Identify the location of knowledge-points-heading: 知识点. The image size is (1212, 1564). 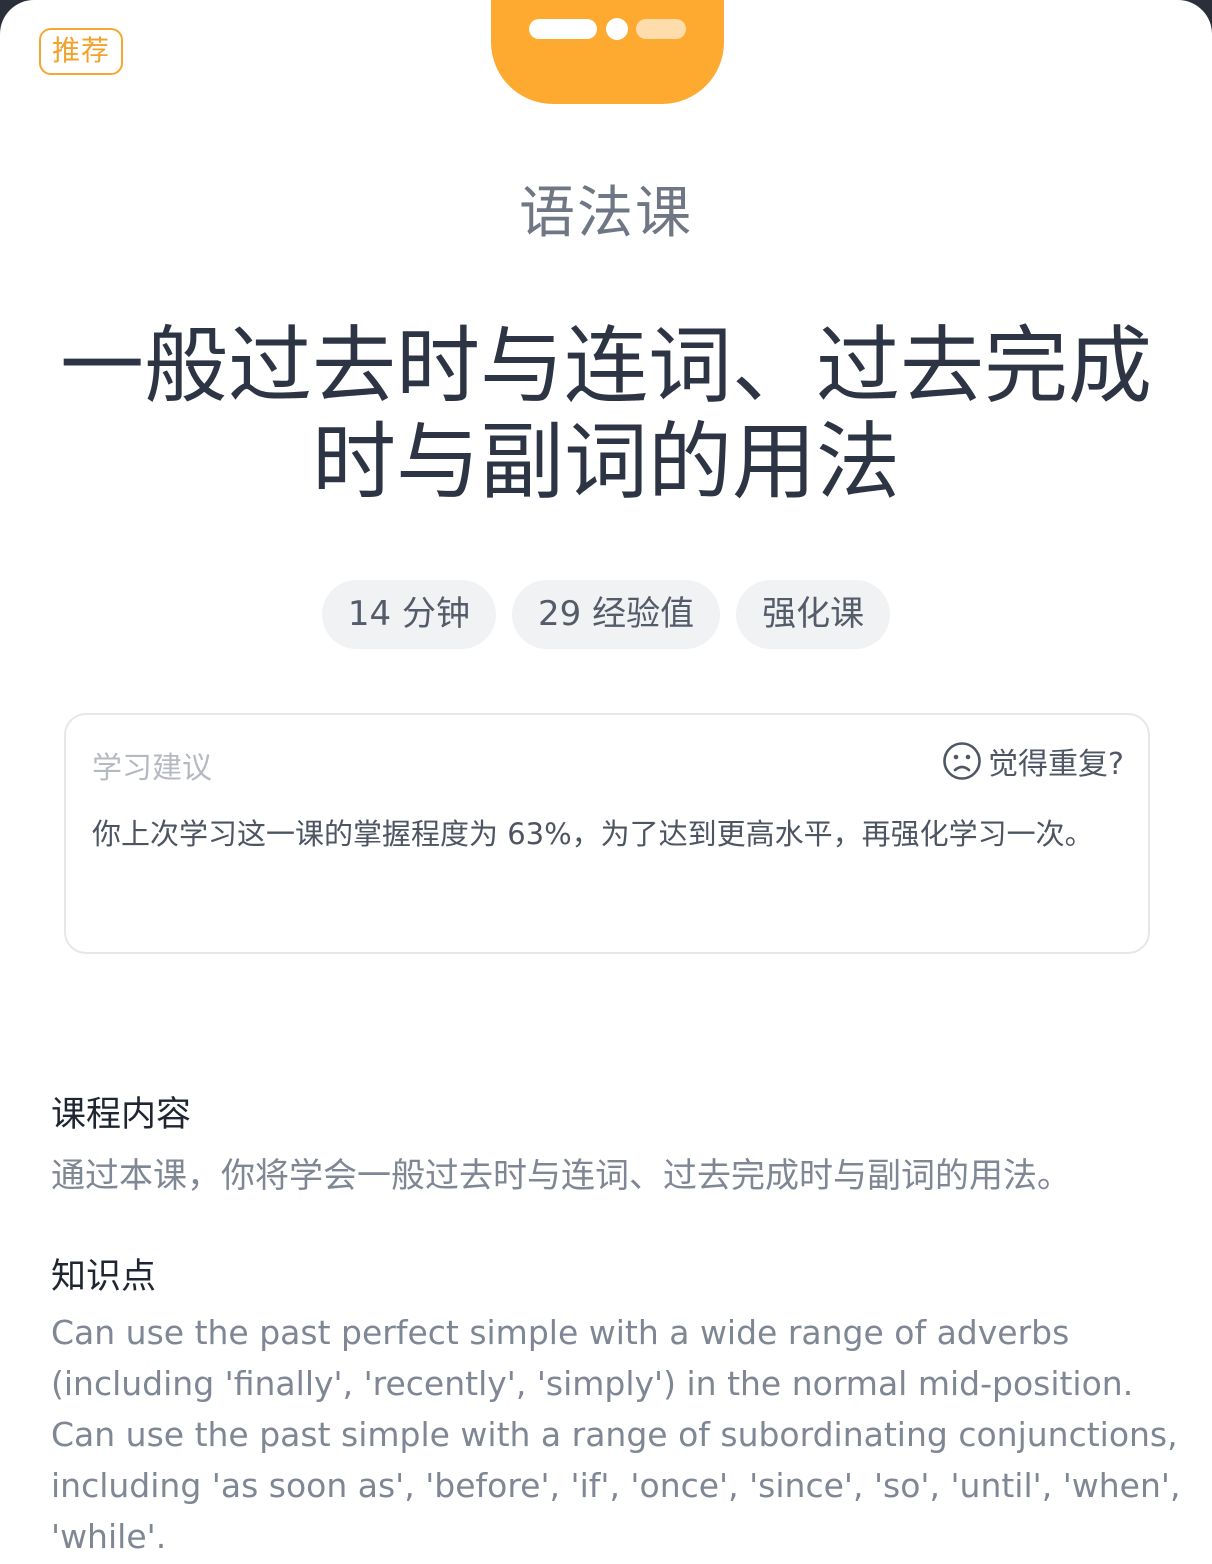
(104, 1277).